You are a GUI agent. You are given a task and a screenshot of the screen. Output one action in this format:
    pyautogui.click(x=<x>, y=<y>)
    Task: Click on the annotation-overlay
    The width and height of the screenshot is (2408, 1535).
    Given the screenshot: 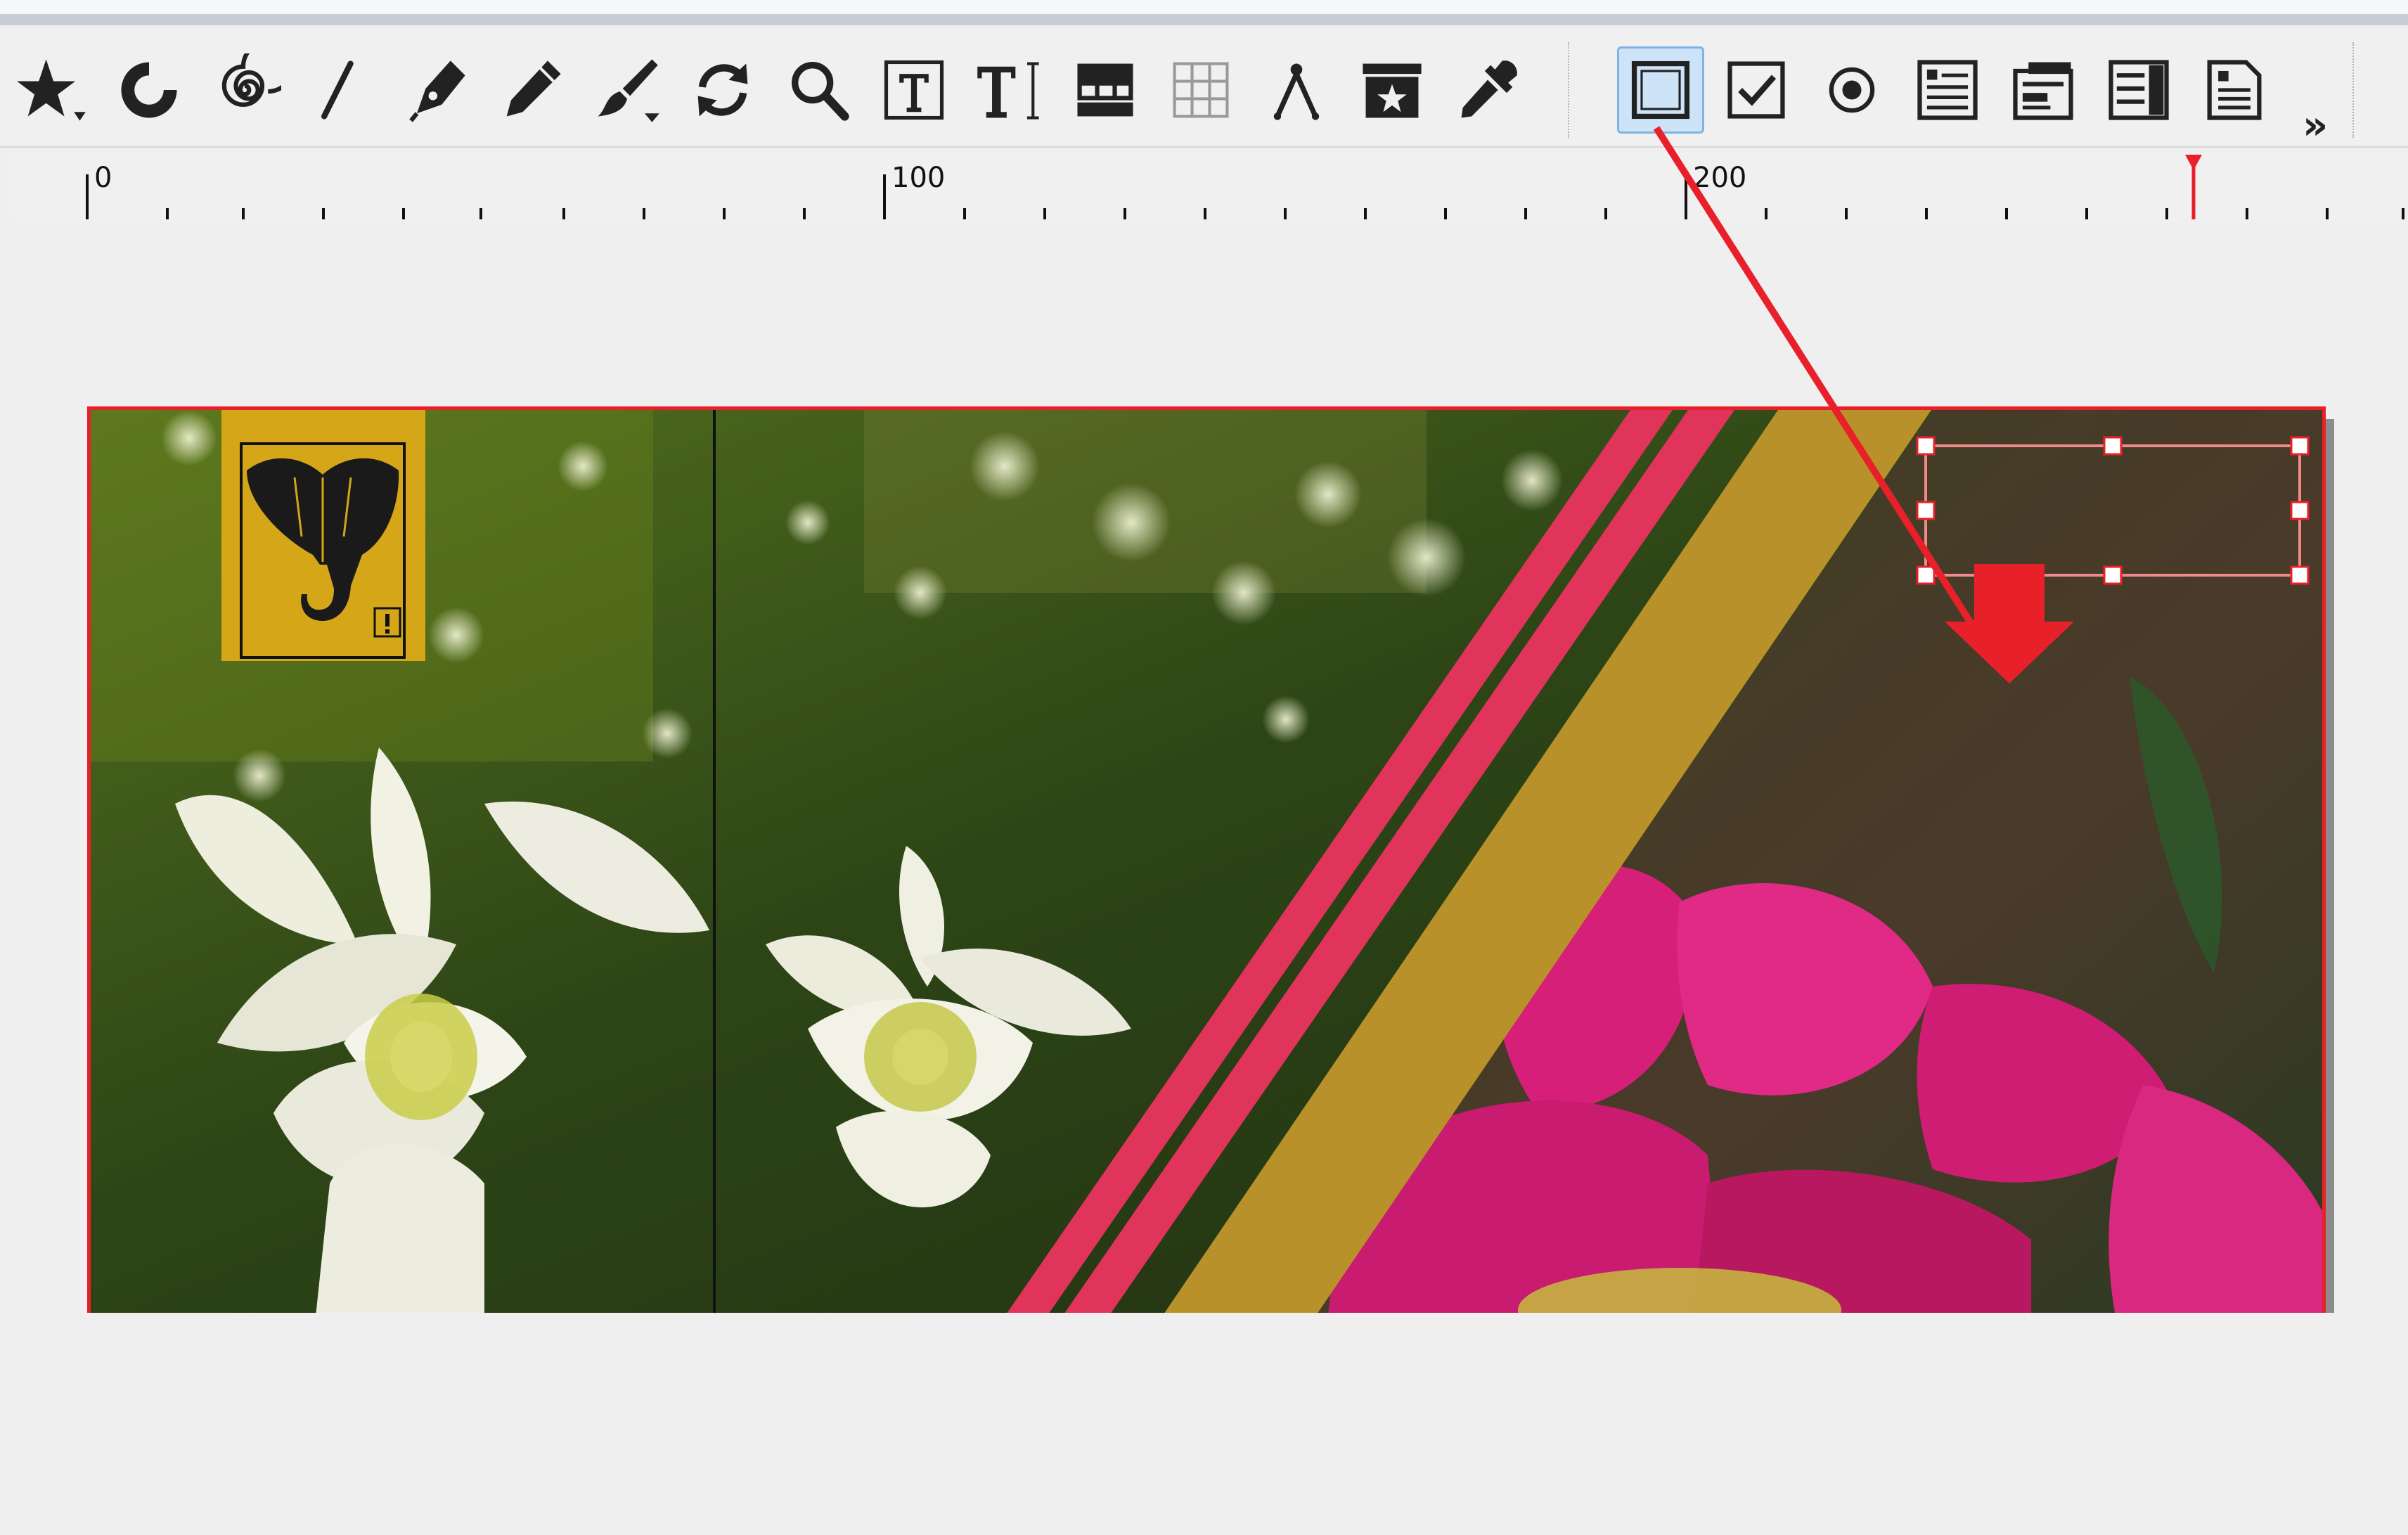 What is the action you would take?
    pyautogui.click(x=1863, y=404)
    